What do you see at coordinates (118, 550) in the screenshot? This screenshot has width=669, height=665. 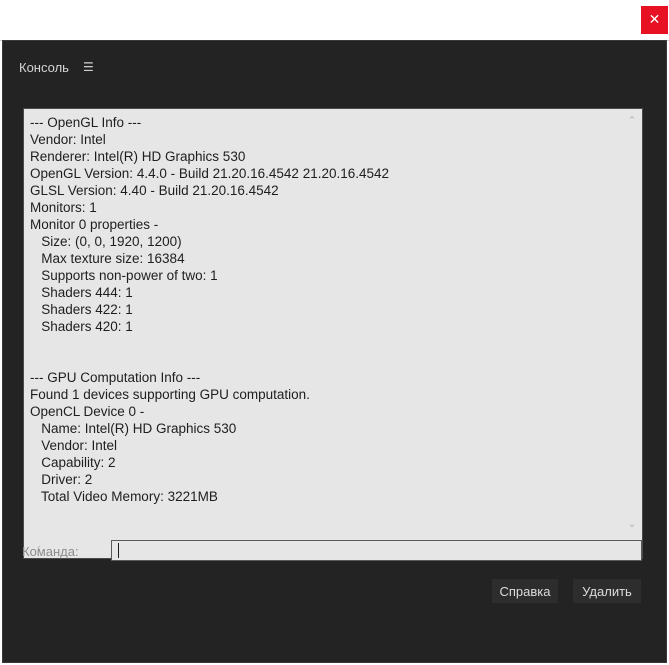 I see `text-caret` at bounding box center [118, 550].